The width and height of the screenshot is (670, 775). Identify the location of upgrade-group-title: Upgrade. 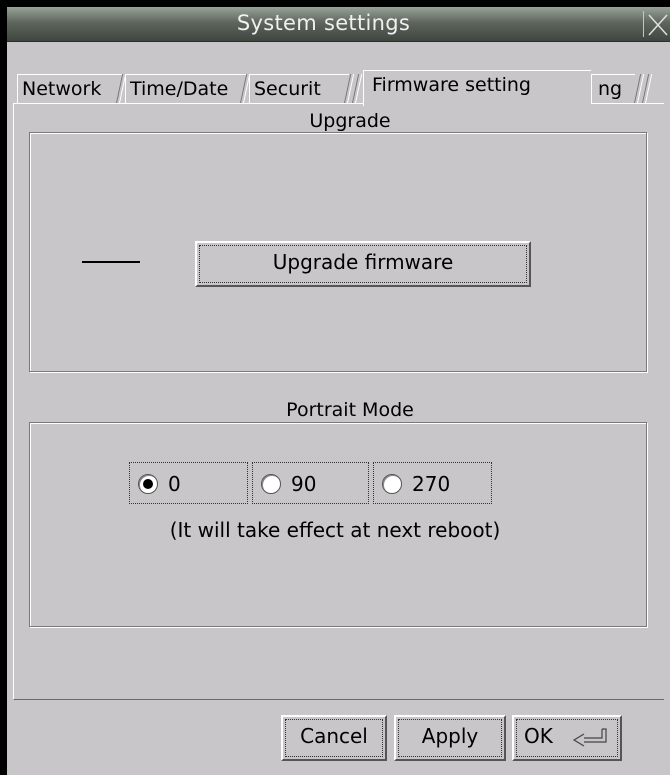
(350, 121).